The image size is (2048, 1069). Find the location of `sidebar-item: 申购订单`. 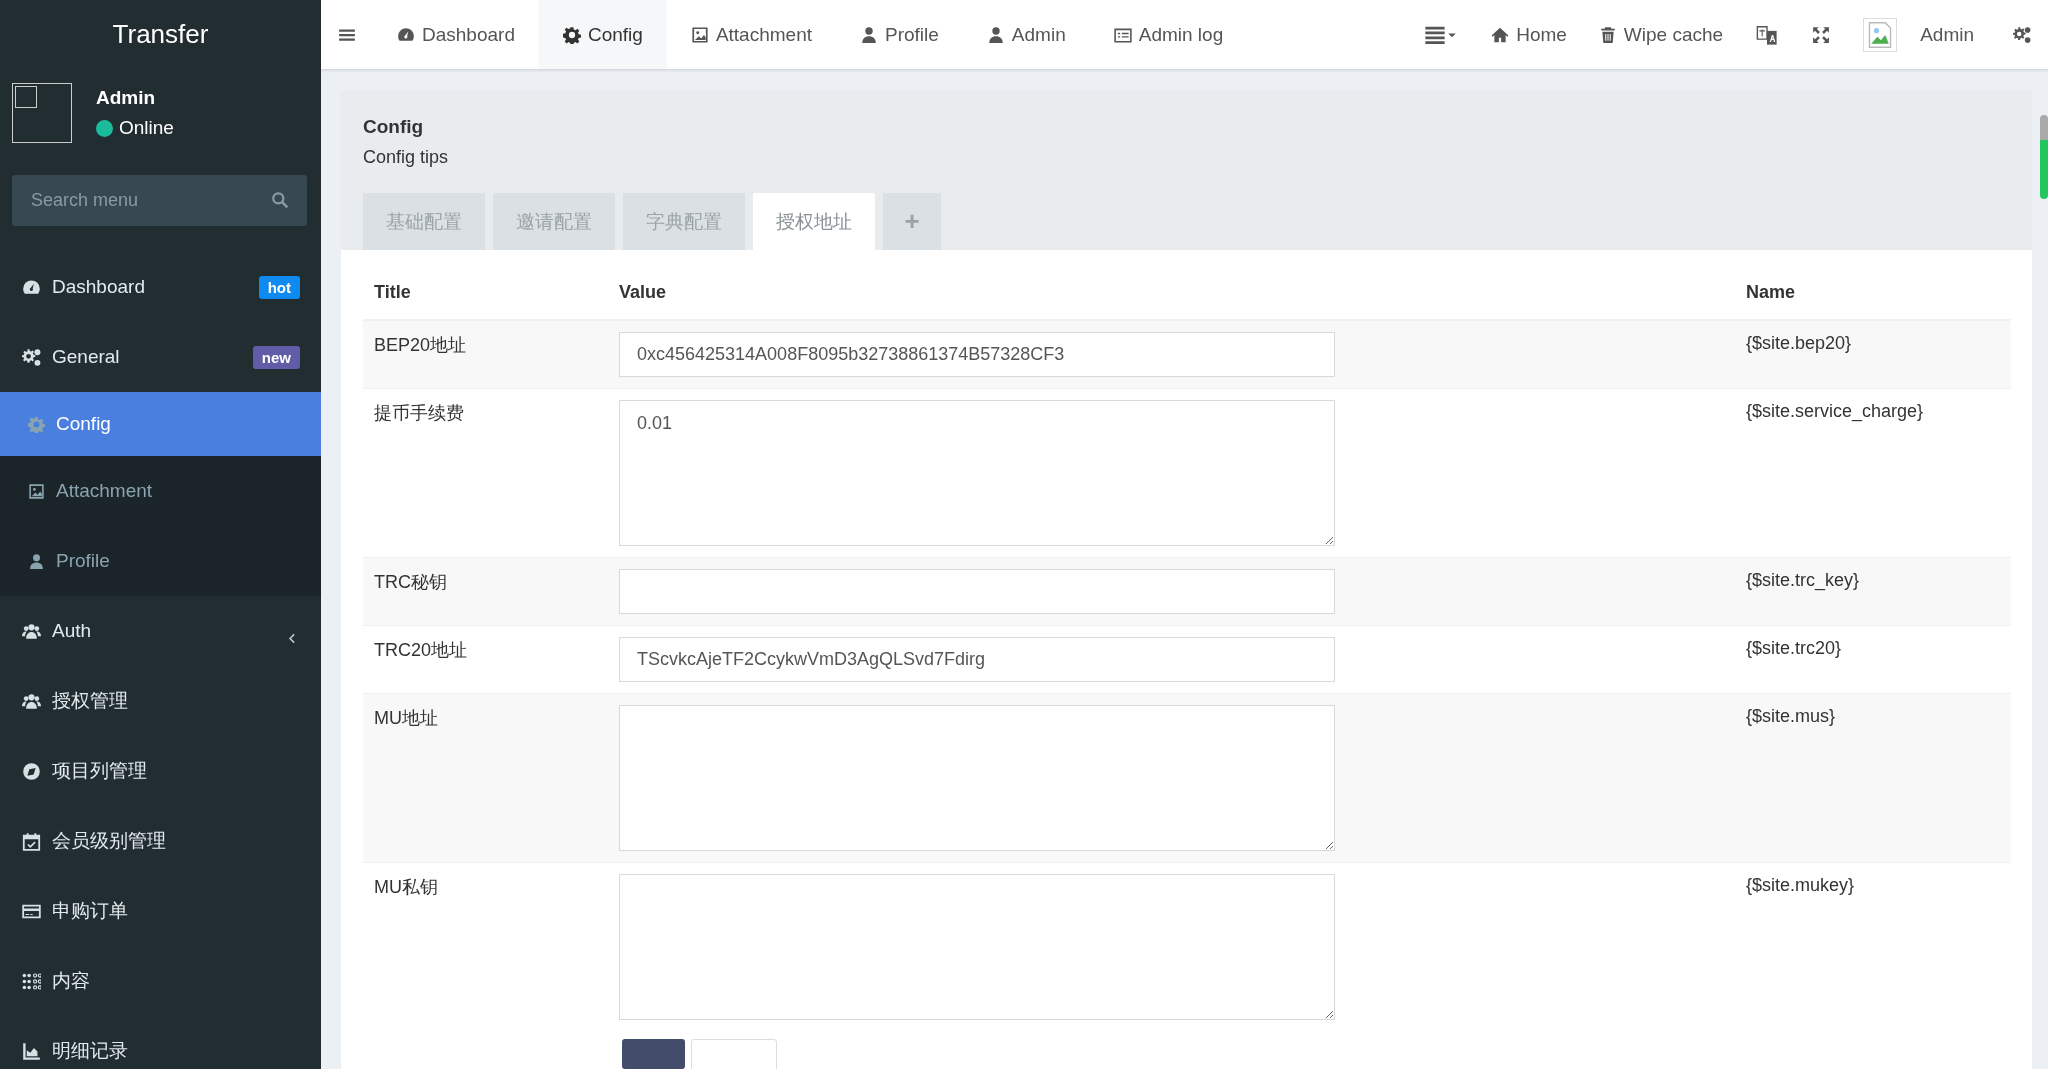

sidebar-item: 申购订单 is located at coordinates (160, 911).